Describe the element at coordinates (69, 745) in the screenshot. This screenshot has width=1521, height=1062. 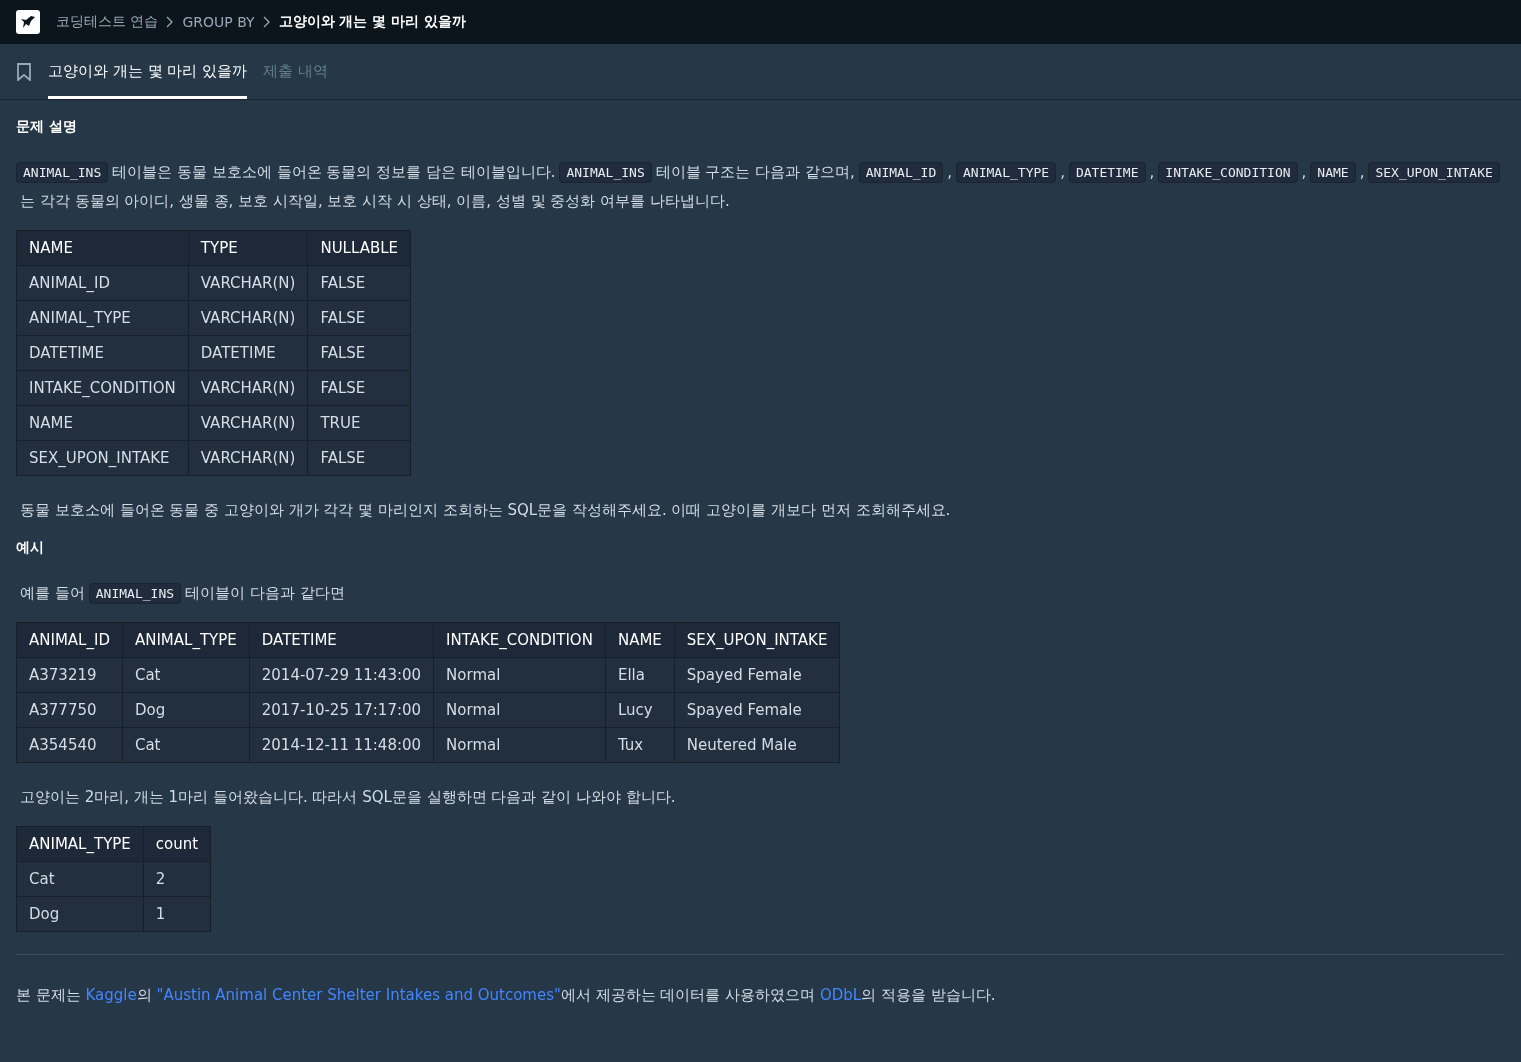
I see `table-cell: A354540` at that location.